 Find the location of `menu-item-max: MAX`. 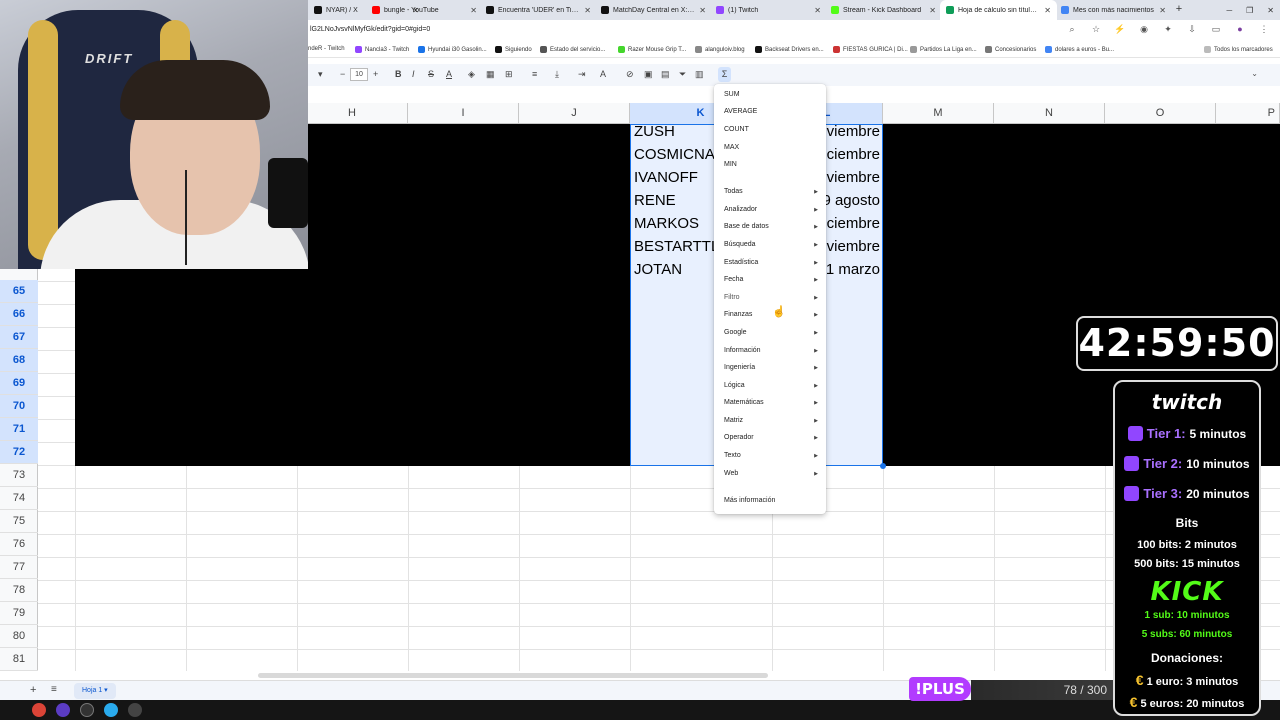

menu-item-max: MAX is located at coordinates (771, 148).